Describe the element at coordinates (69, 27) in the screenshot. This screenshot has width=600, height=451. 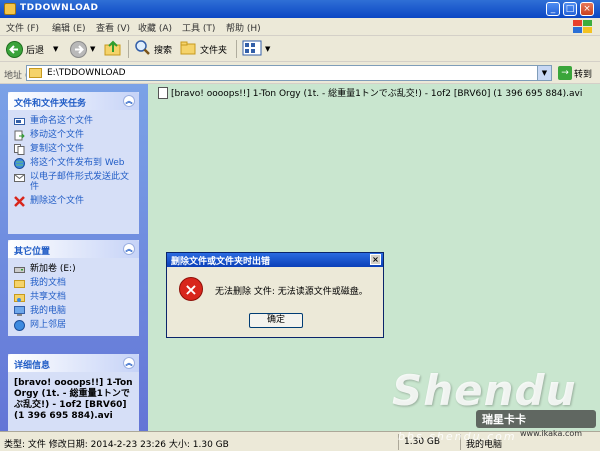
I see `menu-edit: 编辑 (E)` at that location.